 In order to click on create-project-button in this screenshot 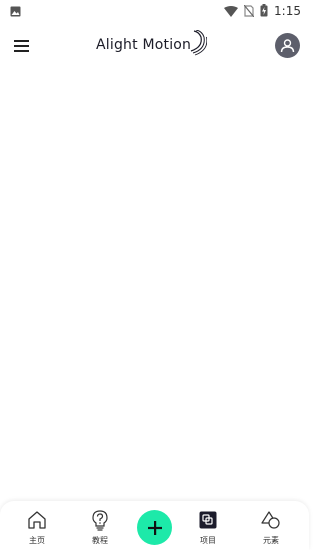, I will do `click(154, 527)`.